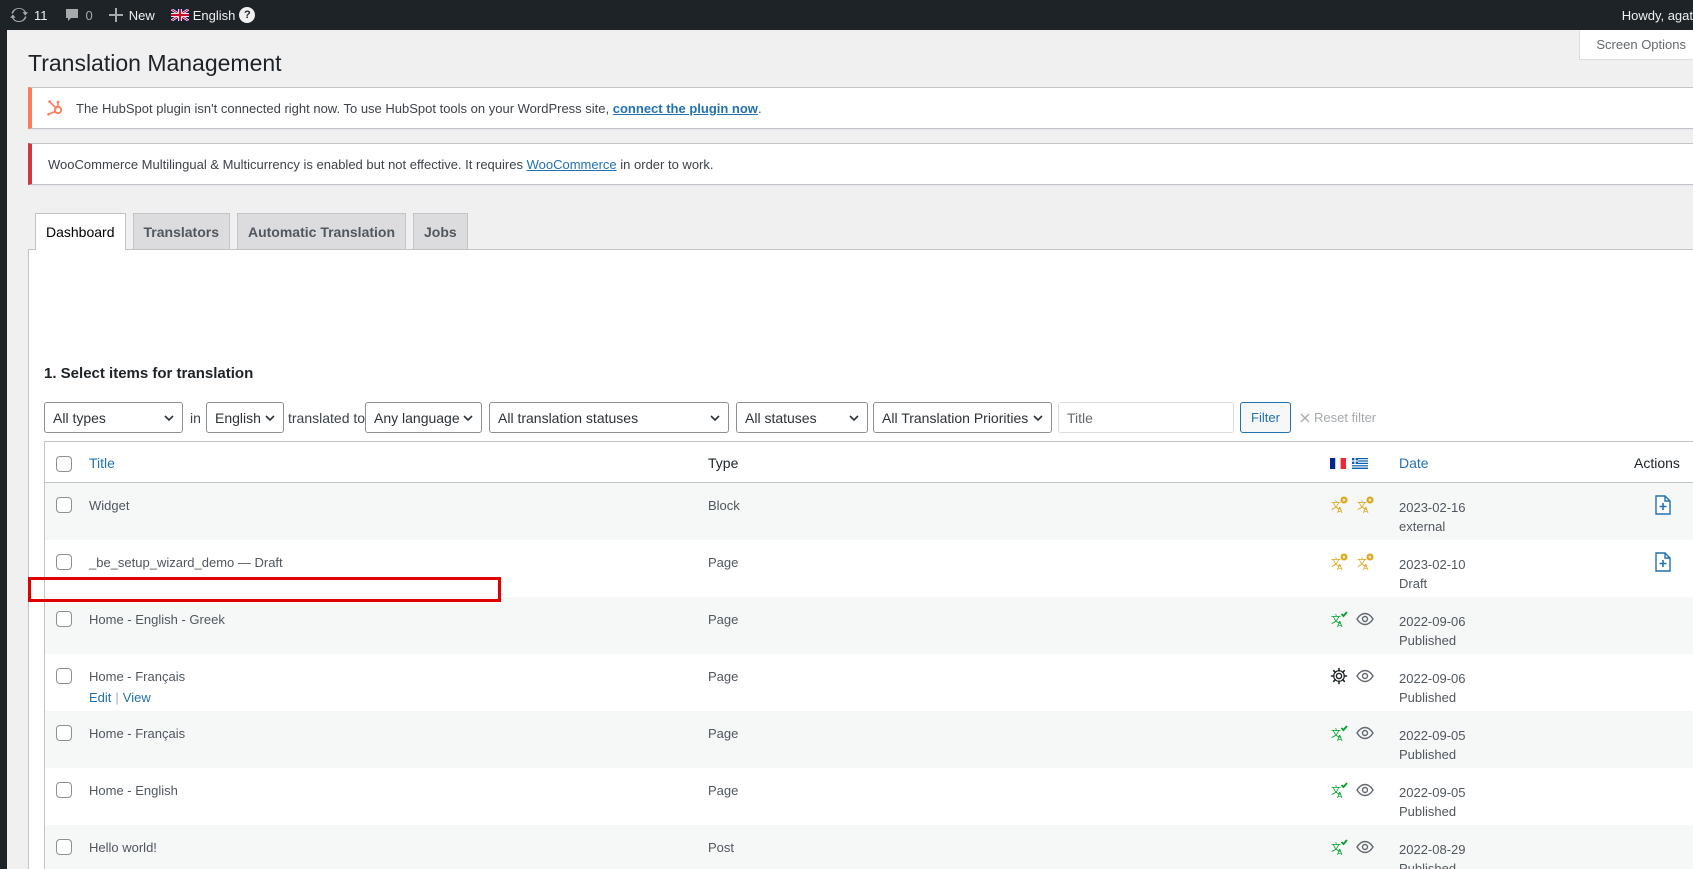  I want to click on tab-dashboard: Dashboard, so click(80, 231).